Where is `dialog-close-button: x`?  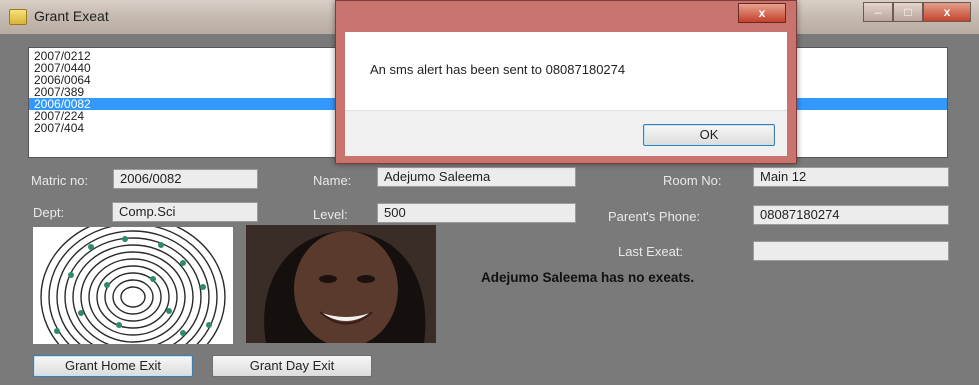 dialog-close-button: x is located at coordinates (762, 13).